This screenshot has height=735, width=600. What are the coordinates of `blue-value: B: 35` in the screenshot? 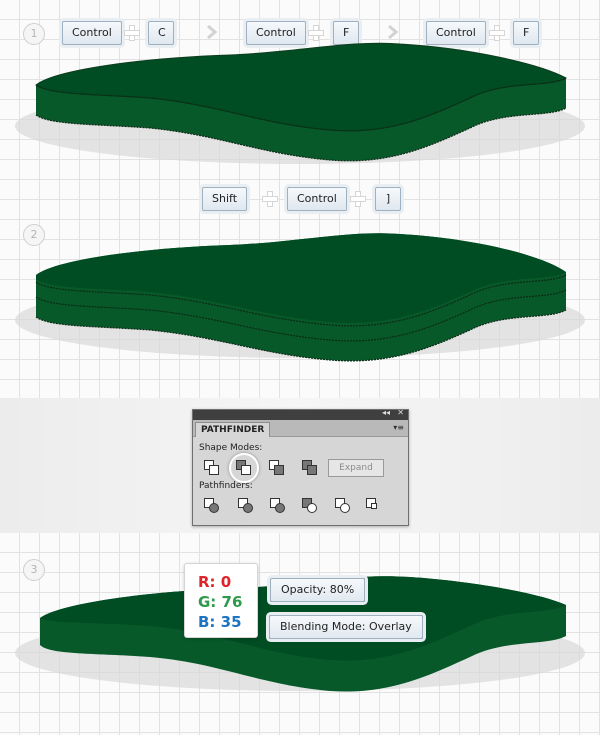 It's located at (220, 622).